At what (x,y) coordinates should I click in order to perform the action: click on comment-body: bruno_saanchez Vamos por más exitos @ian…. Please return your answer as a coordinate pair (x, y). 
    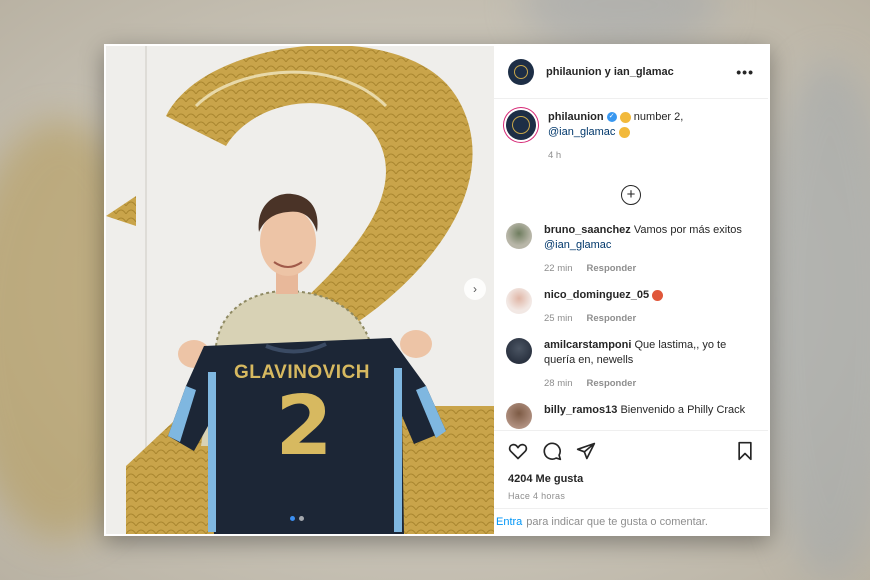
    Looking at the image, I should click on (643, 249).